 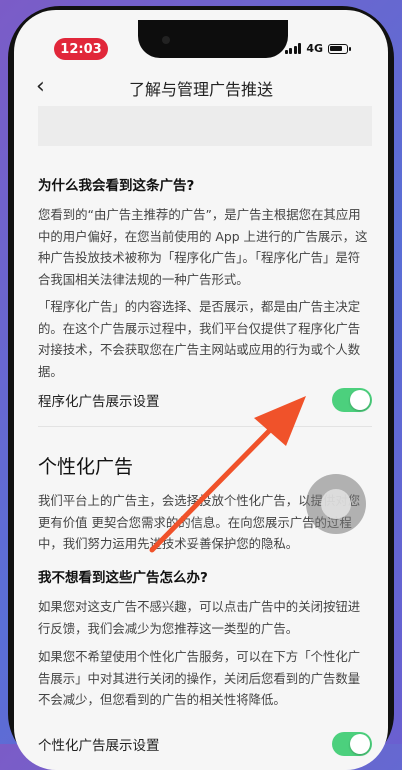 I want to click on dont-want-heading: 我不想看到这些广告怎么办?, so click(x=123, y=578).